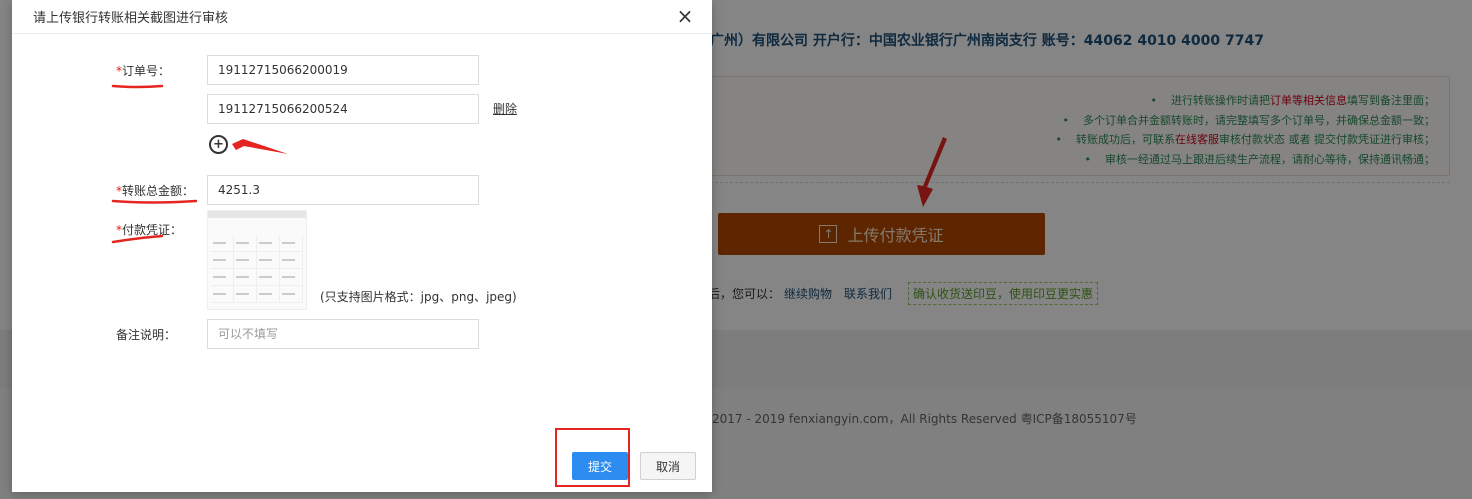  I want to click on dialog-header: 请上传银行转账相关截图进行审核 ×, so click(362, 17).